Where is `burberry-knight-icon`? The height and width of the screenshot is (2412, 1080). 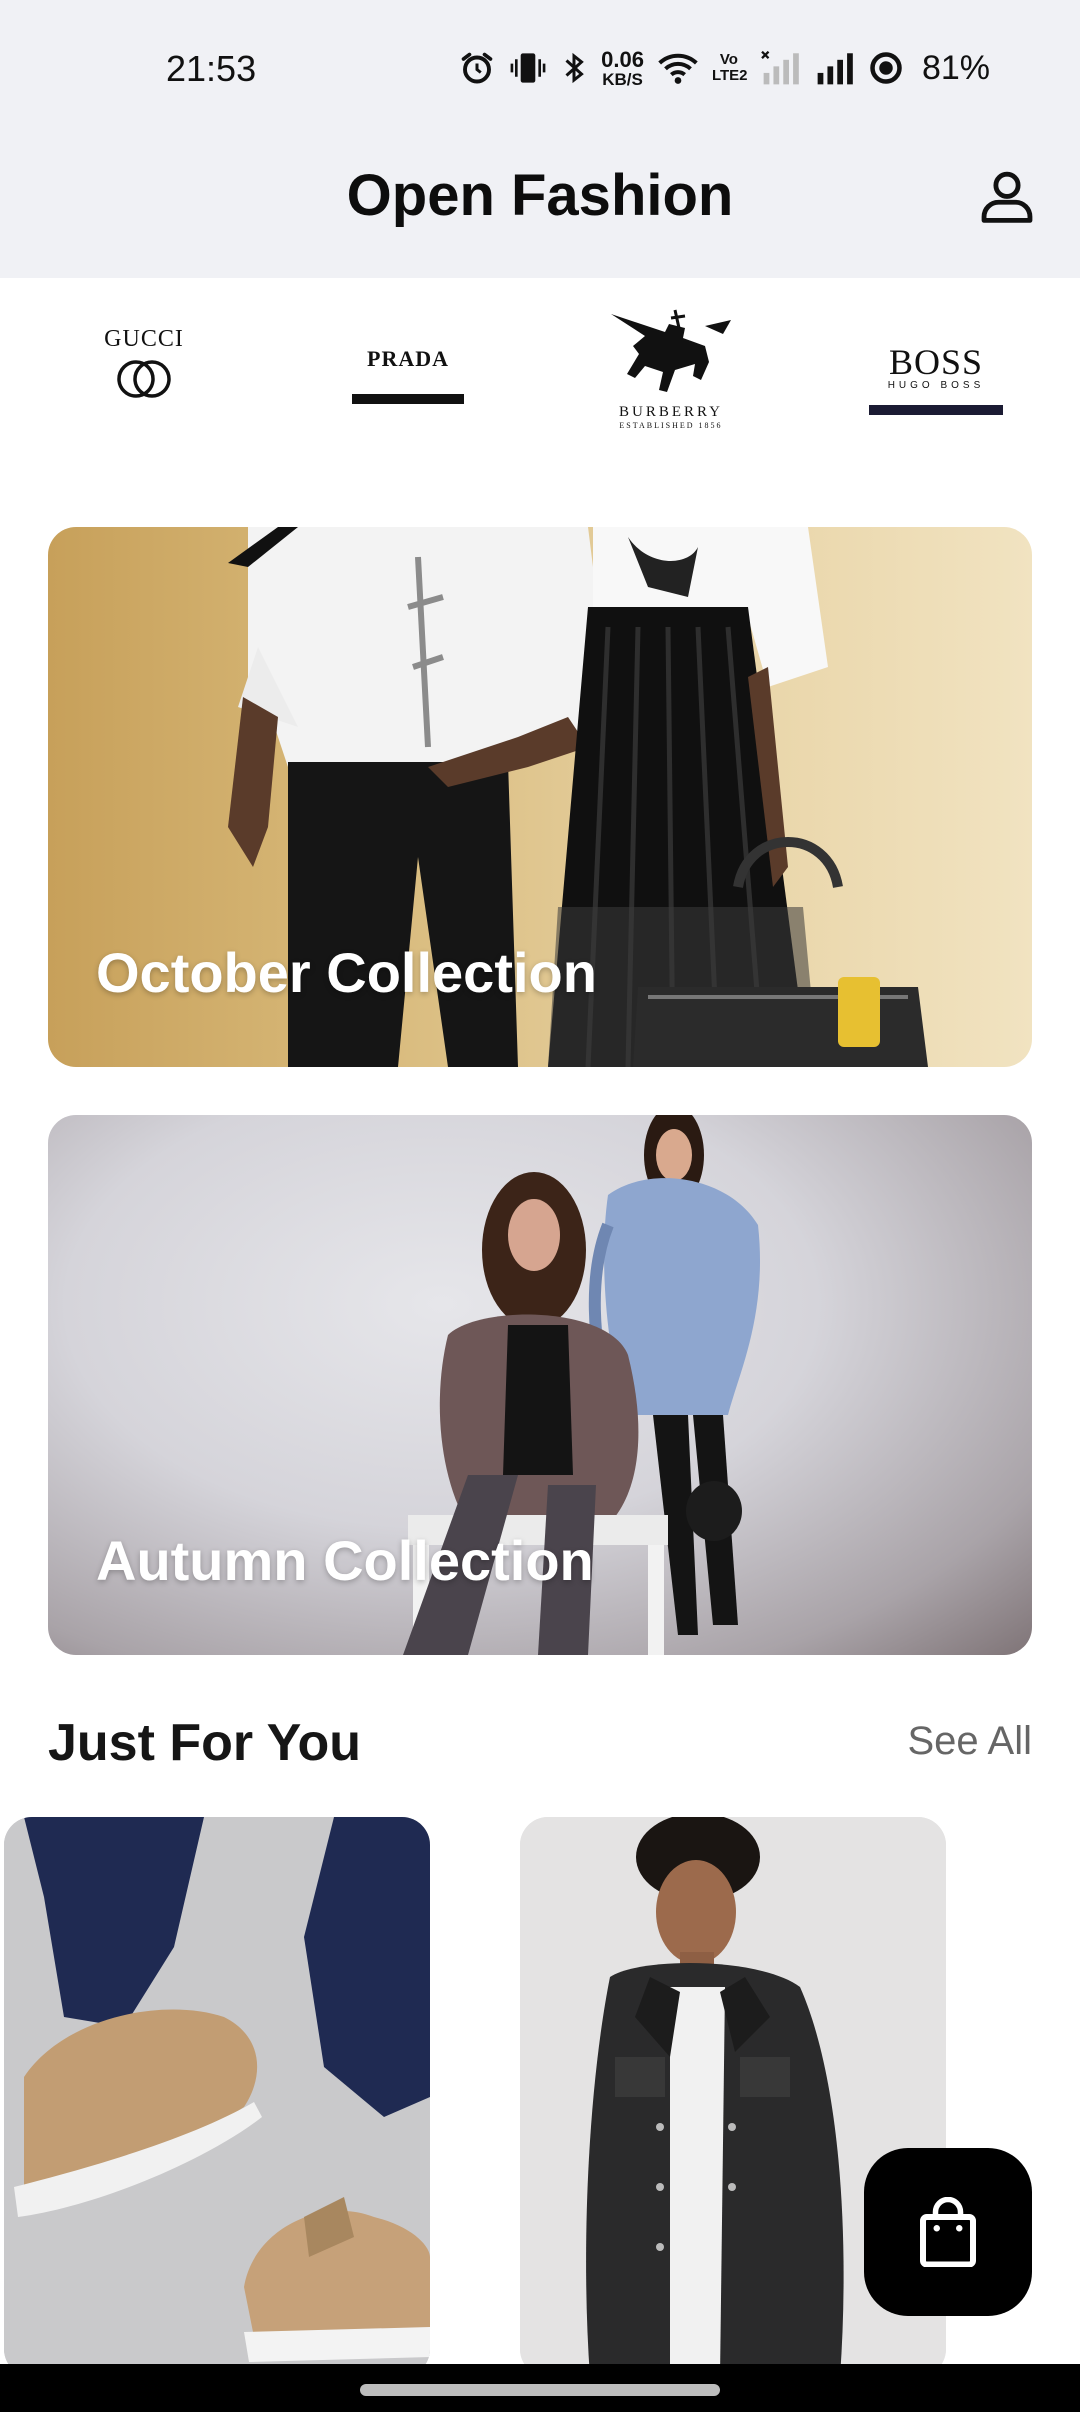
burberry-knight-icon is located at coordinates (671, 350).